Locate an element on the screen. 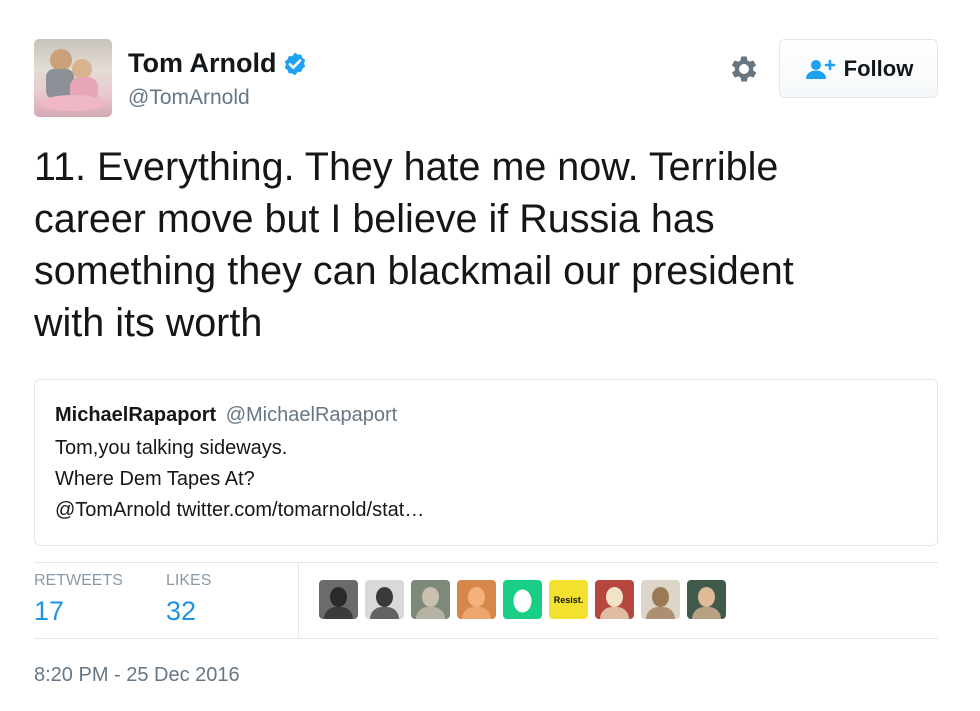 The image size is (980, 711). liker-avatar-text: Resist. is located at coordinates (568, 599).